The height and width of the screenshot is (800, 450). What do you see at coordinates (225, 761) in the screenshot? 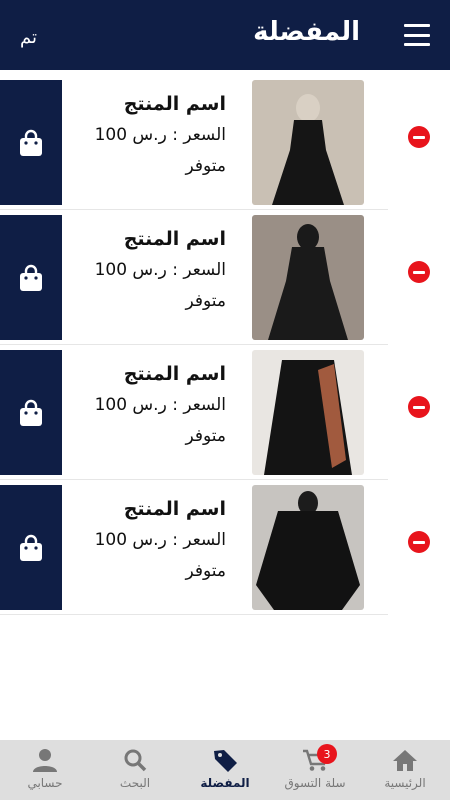
I see `tag-icon` at bounding box center [225, 761].